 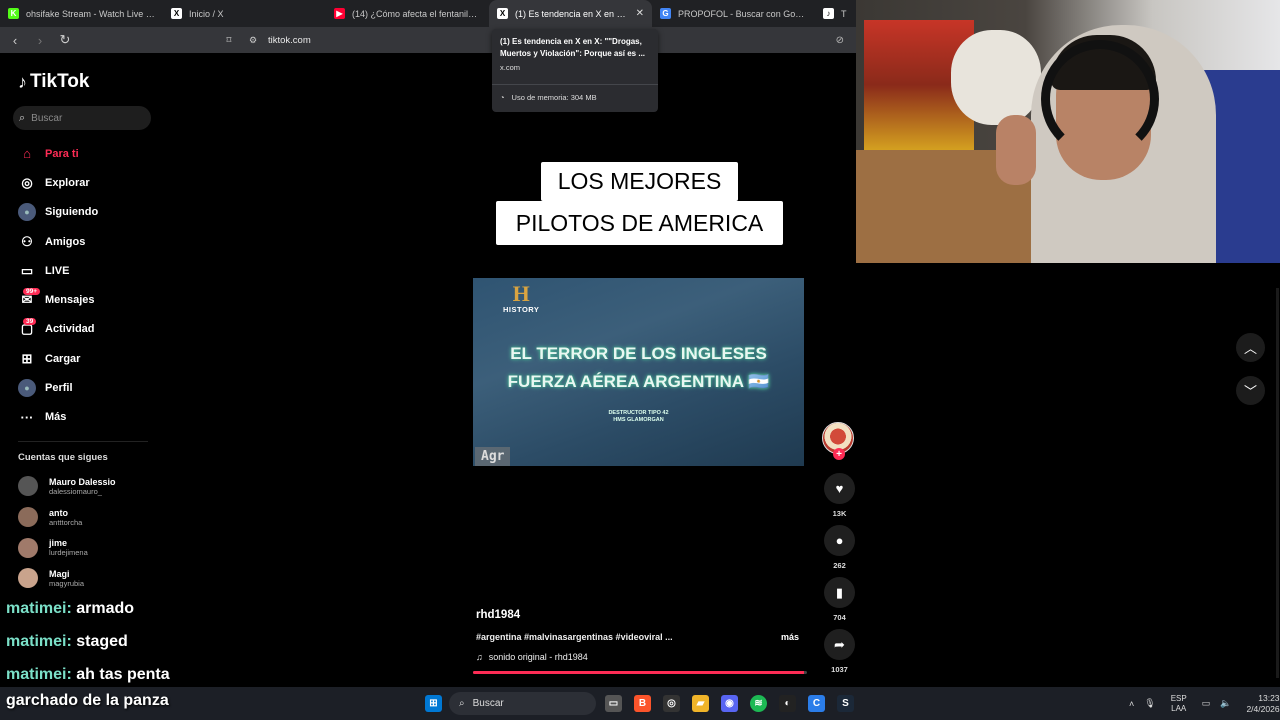 I want to click on search-placeholder: Buscar, so click(x=47, y=118).